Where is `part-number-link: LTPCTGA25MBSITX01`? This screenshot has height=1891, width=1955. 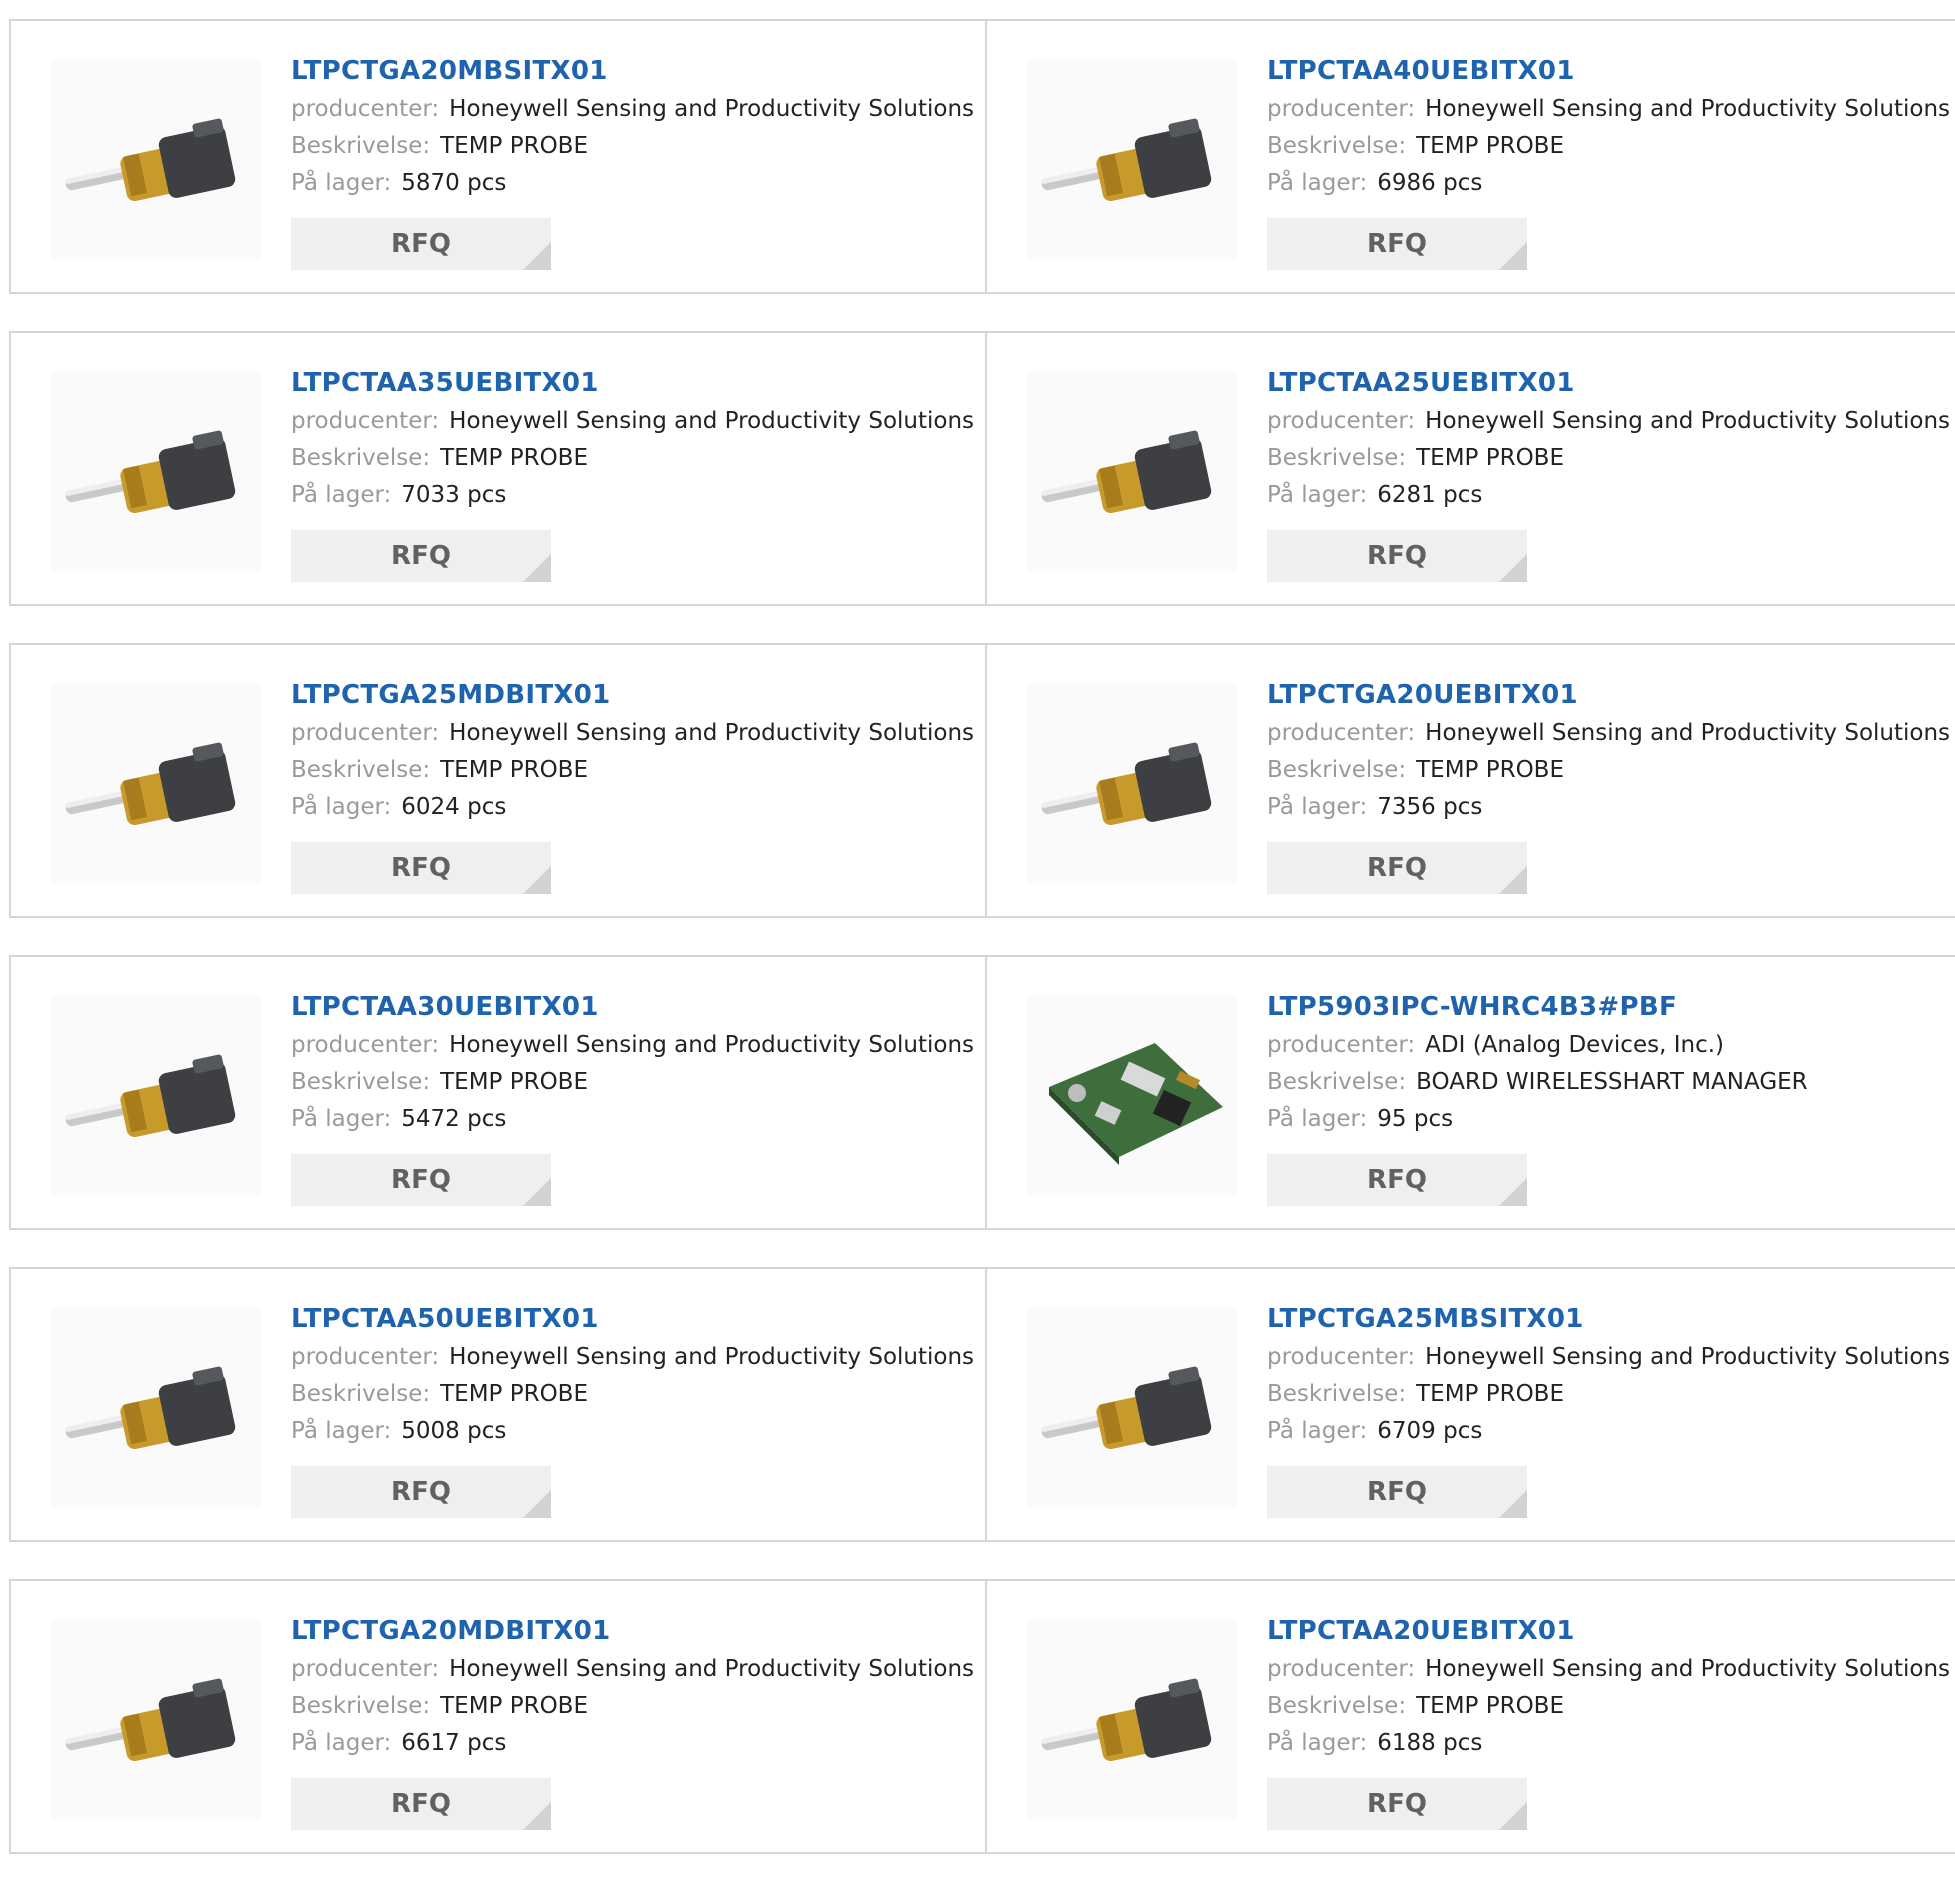
part-number-link: LTPCTGA25MBSITX01 is located at coordinates (1608, 1319).